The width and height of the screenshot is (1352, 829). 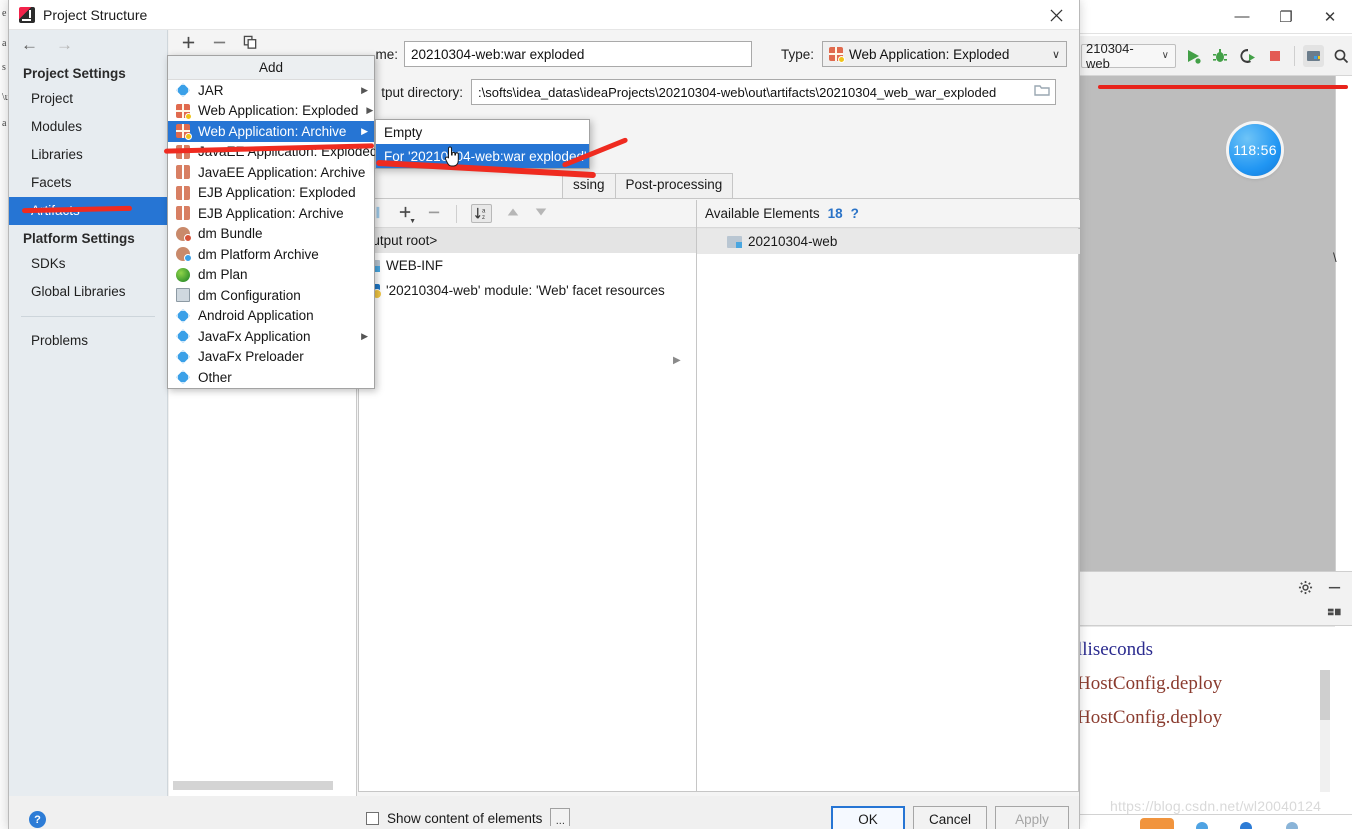 I want to click on pane-expand-arrow-icon: ▶, so click(x=677, y=360).